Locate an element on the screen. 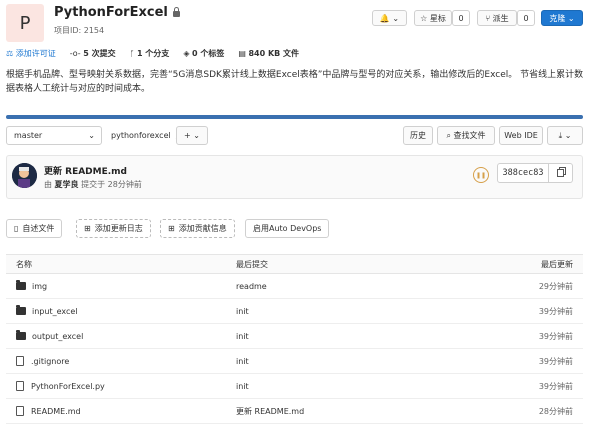 Image resolution: width=600 pixels, height=427 pixels. copy-sha-button is located at coordinates (561, 173).